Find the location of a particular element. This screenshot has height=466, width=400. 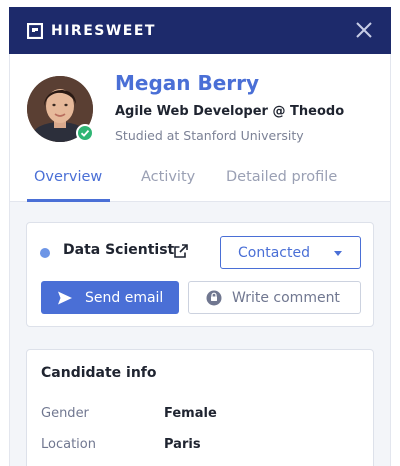

info-value-location: Paris is located at coordinates (182, 444).